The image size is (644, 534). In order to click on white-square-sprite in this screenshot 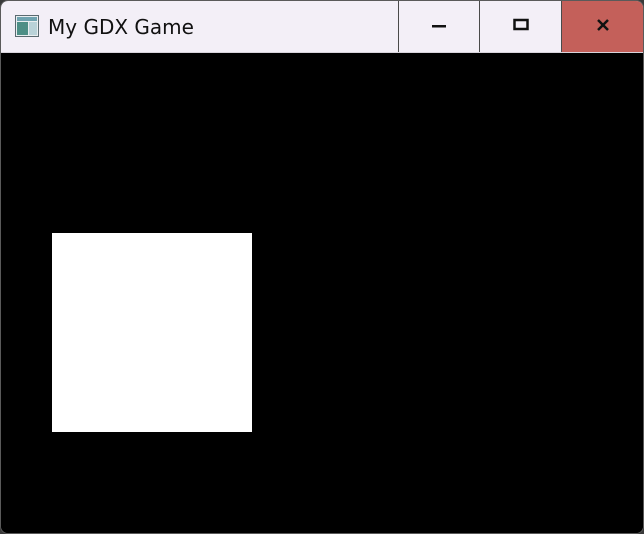, I will do `click(152, 332)`.